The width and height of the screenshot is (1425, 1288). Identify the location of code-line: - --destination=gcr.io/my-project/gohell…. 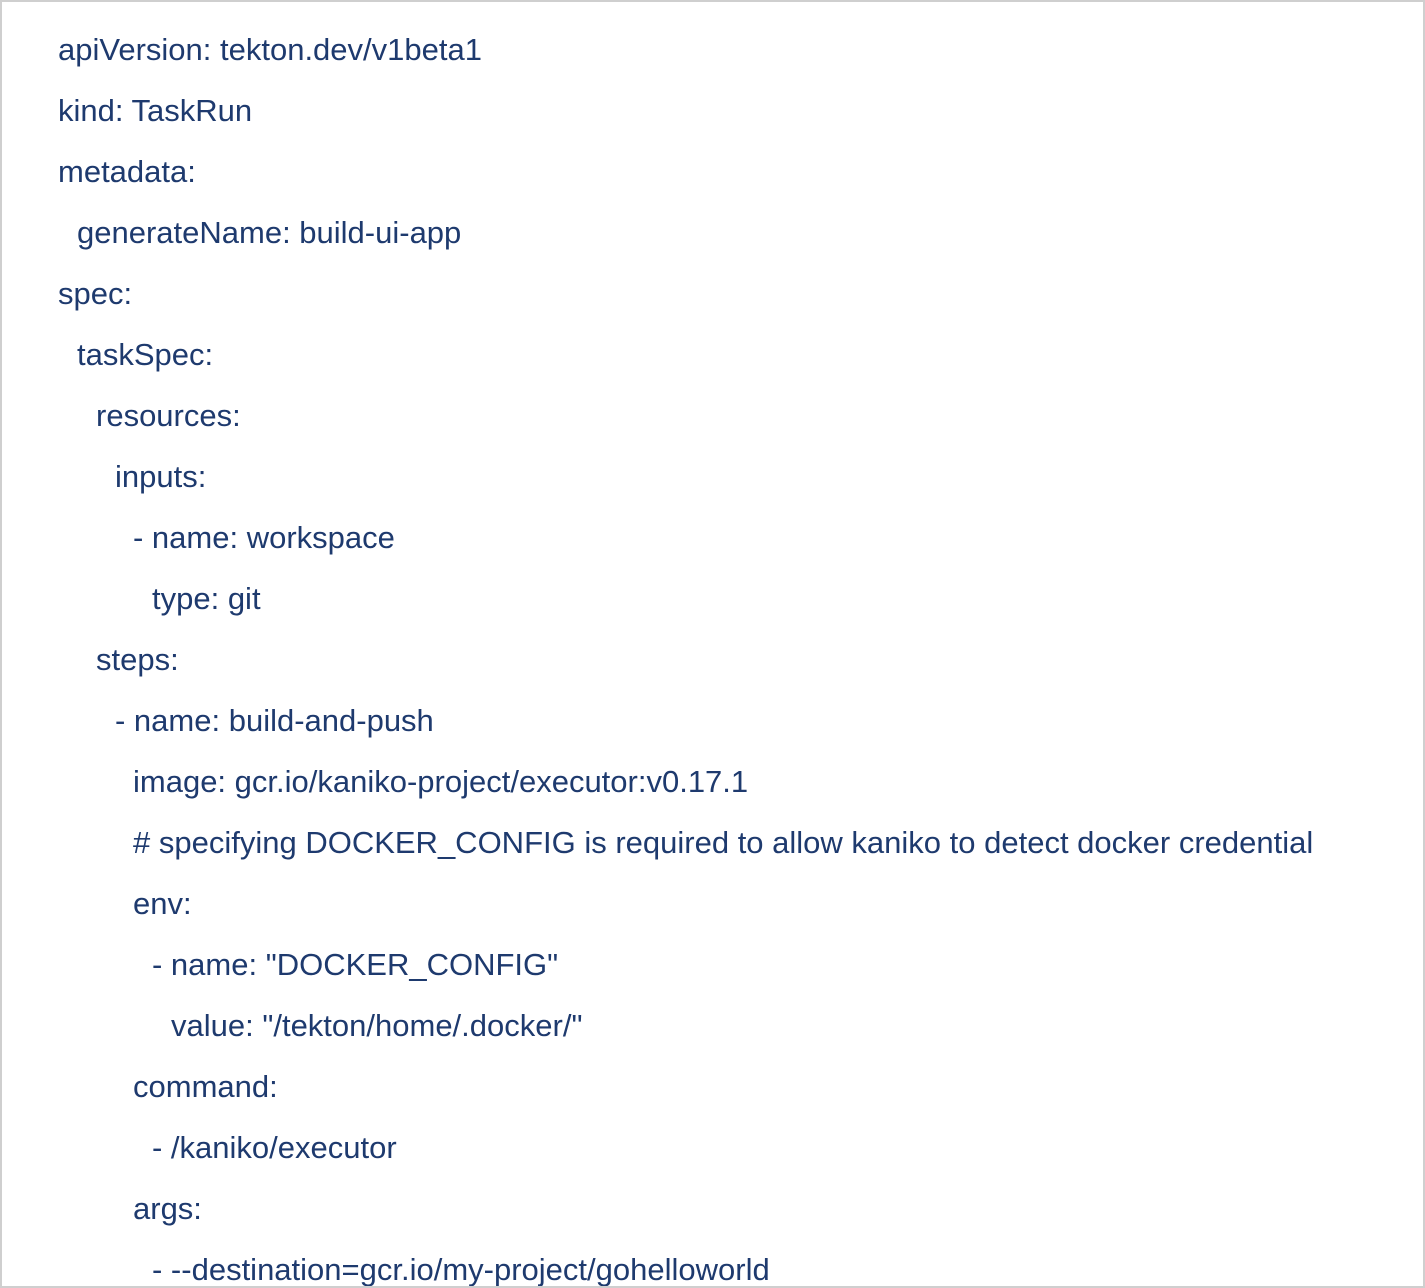
(461, 1269).